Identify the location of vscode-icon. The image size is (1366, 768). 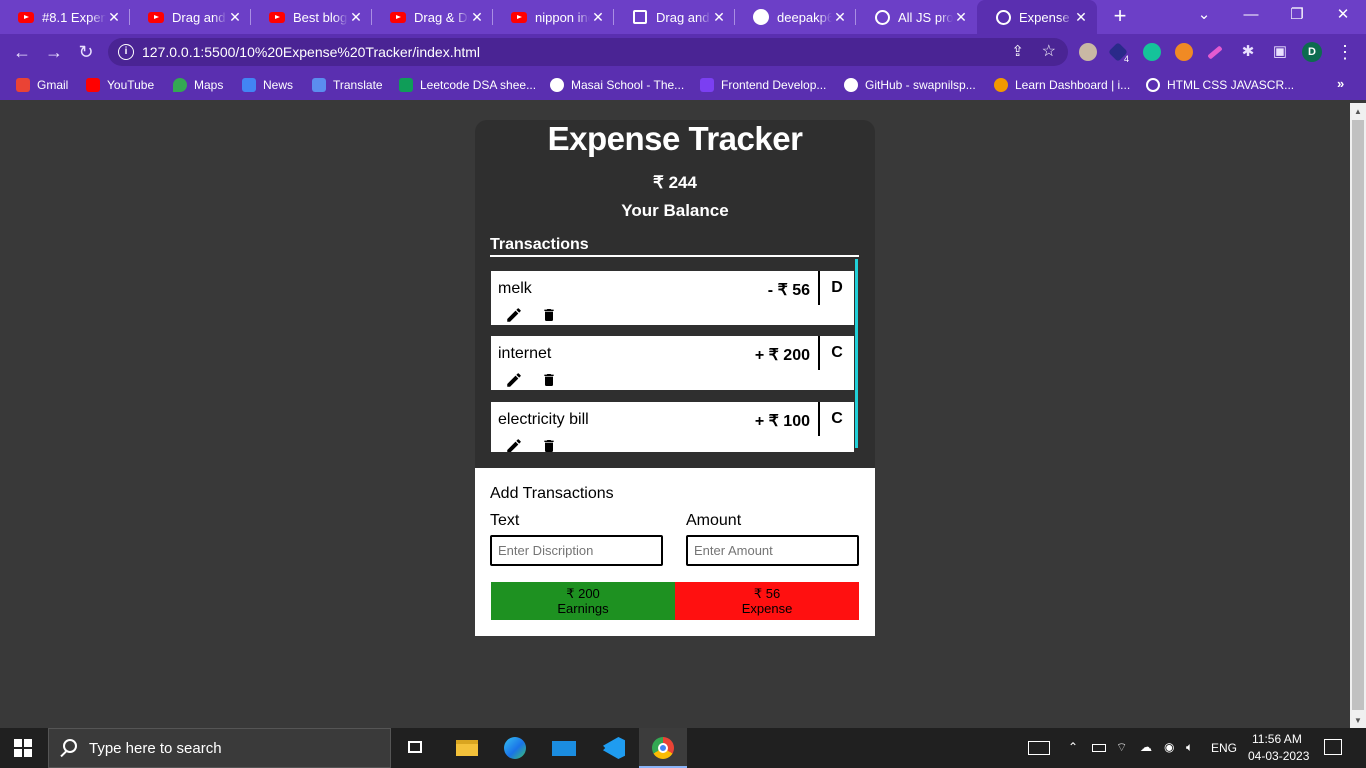
(613, 748).